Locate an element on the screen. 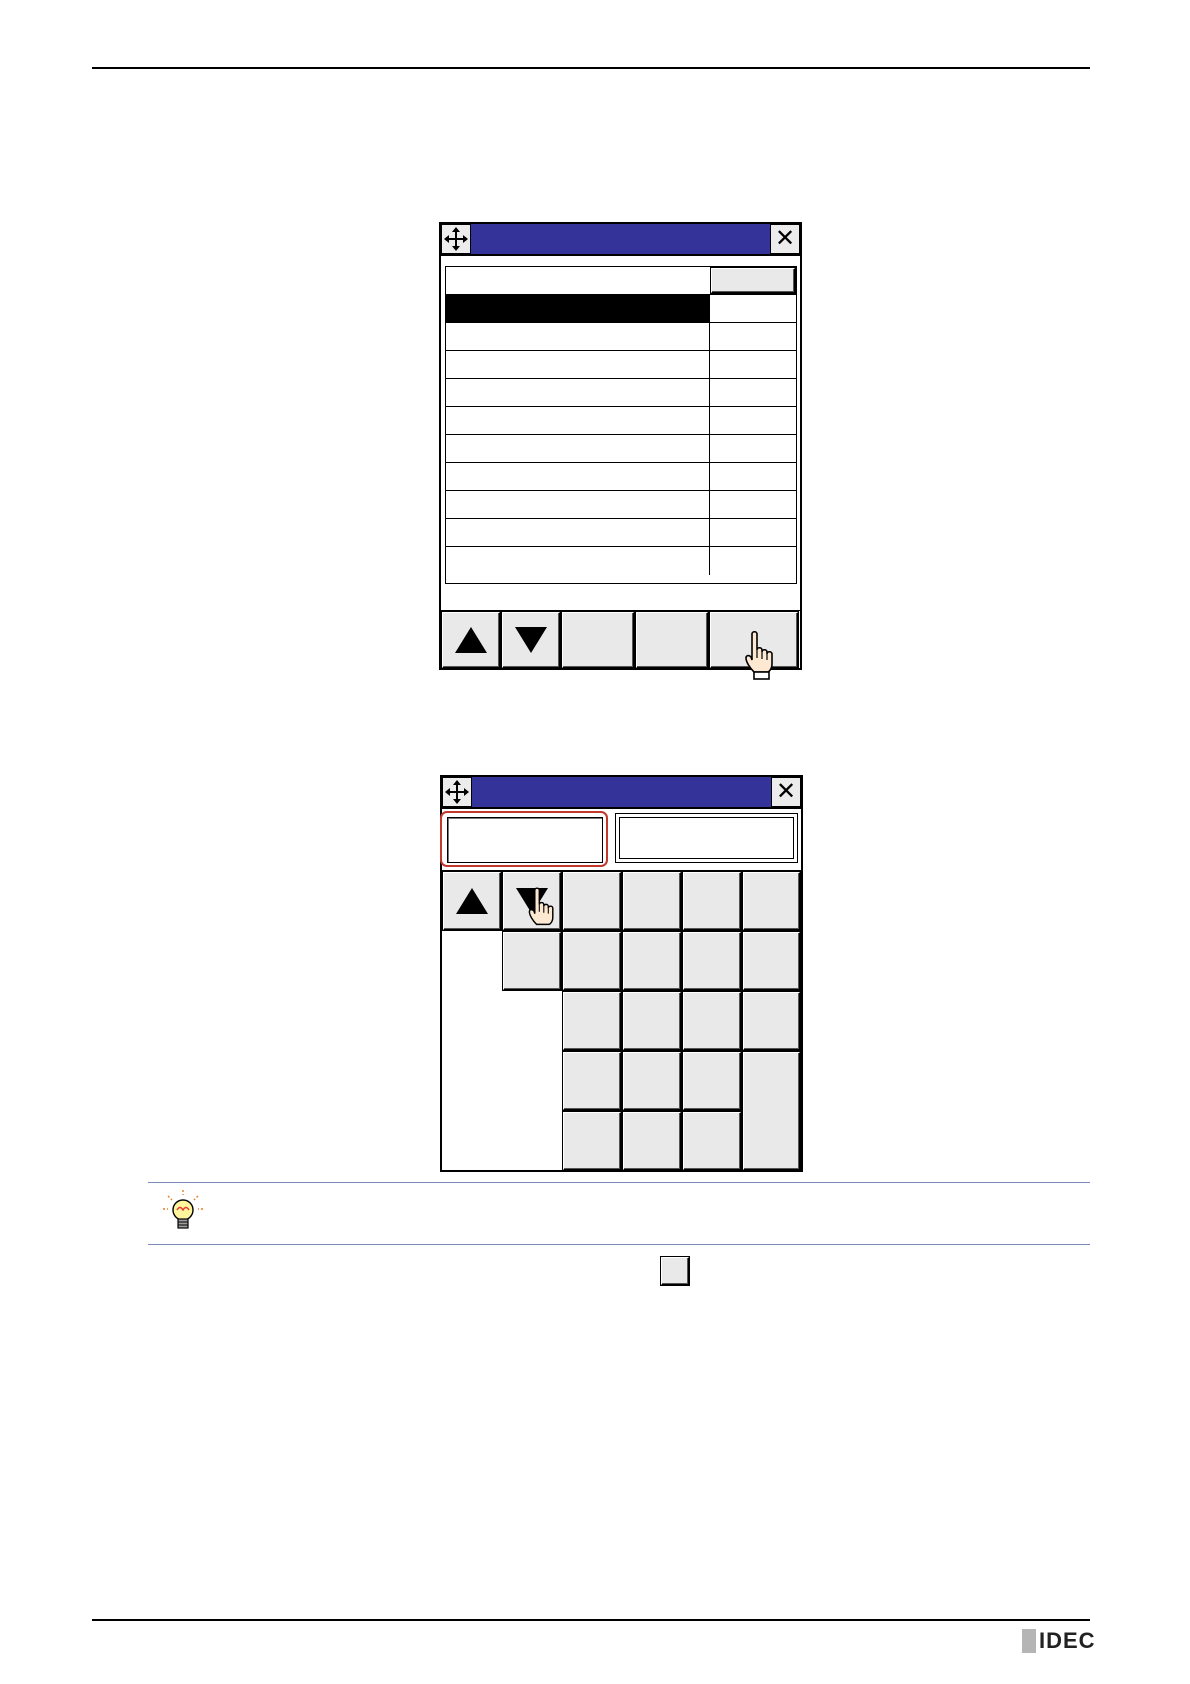 The height and width of the screenshot is (1684, 1190). scroll-up-button is located at coordinates (471, 640).